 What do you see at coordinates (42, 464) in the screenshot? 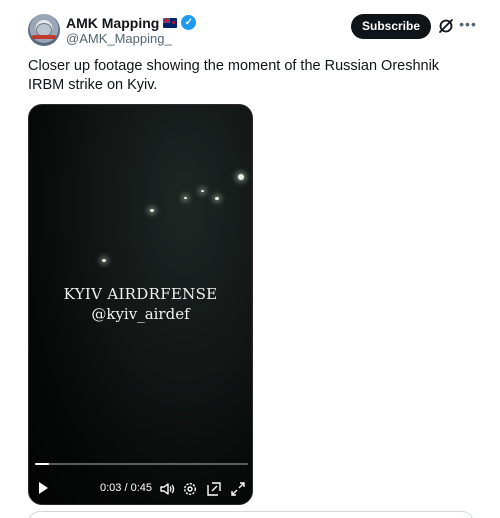
I see `video-progress-fill` at bounding box center [42, 464].